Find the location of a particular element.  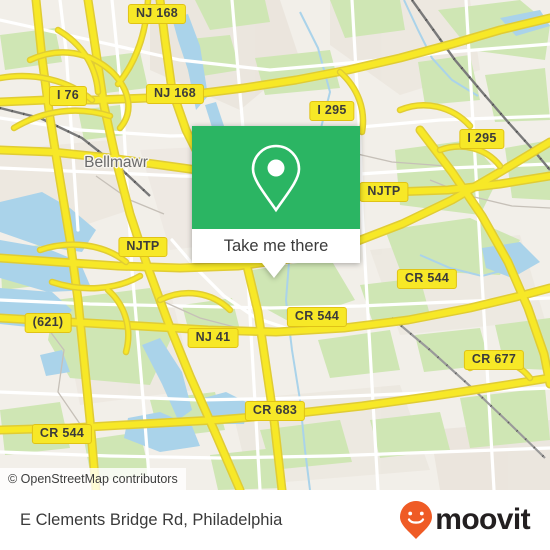

road-shield-i-76: I 76 is located at coordinates (68, 96).